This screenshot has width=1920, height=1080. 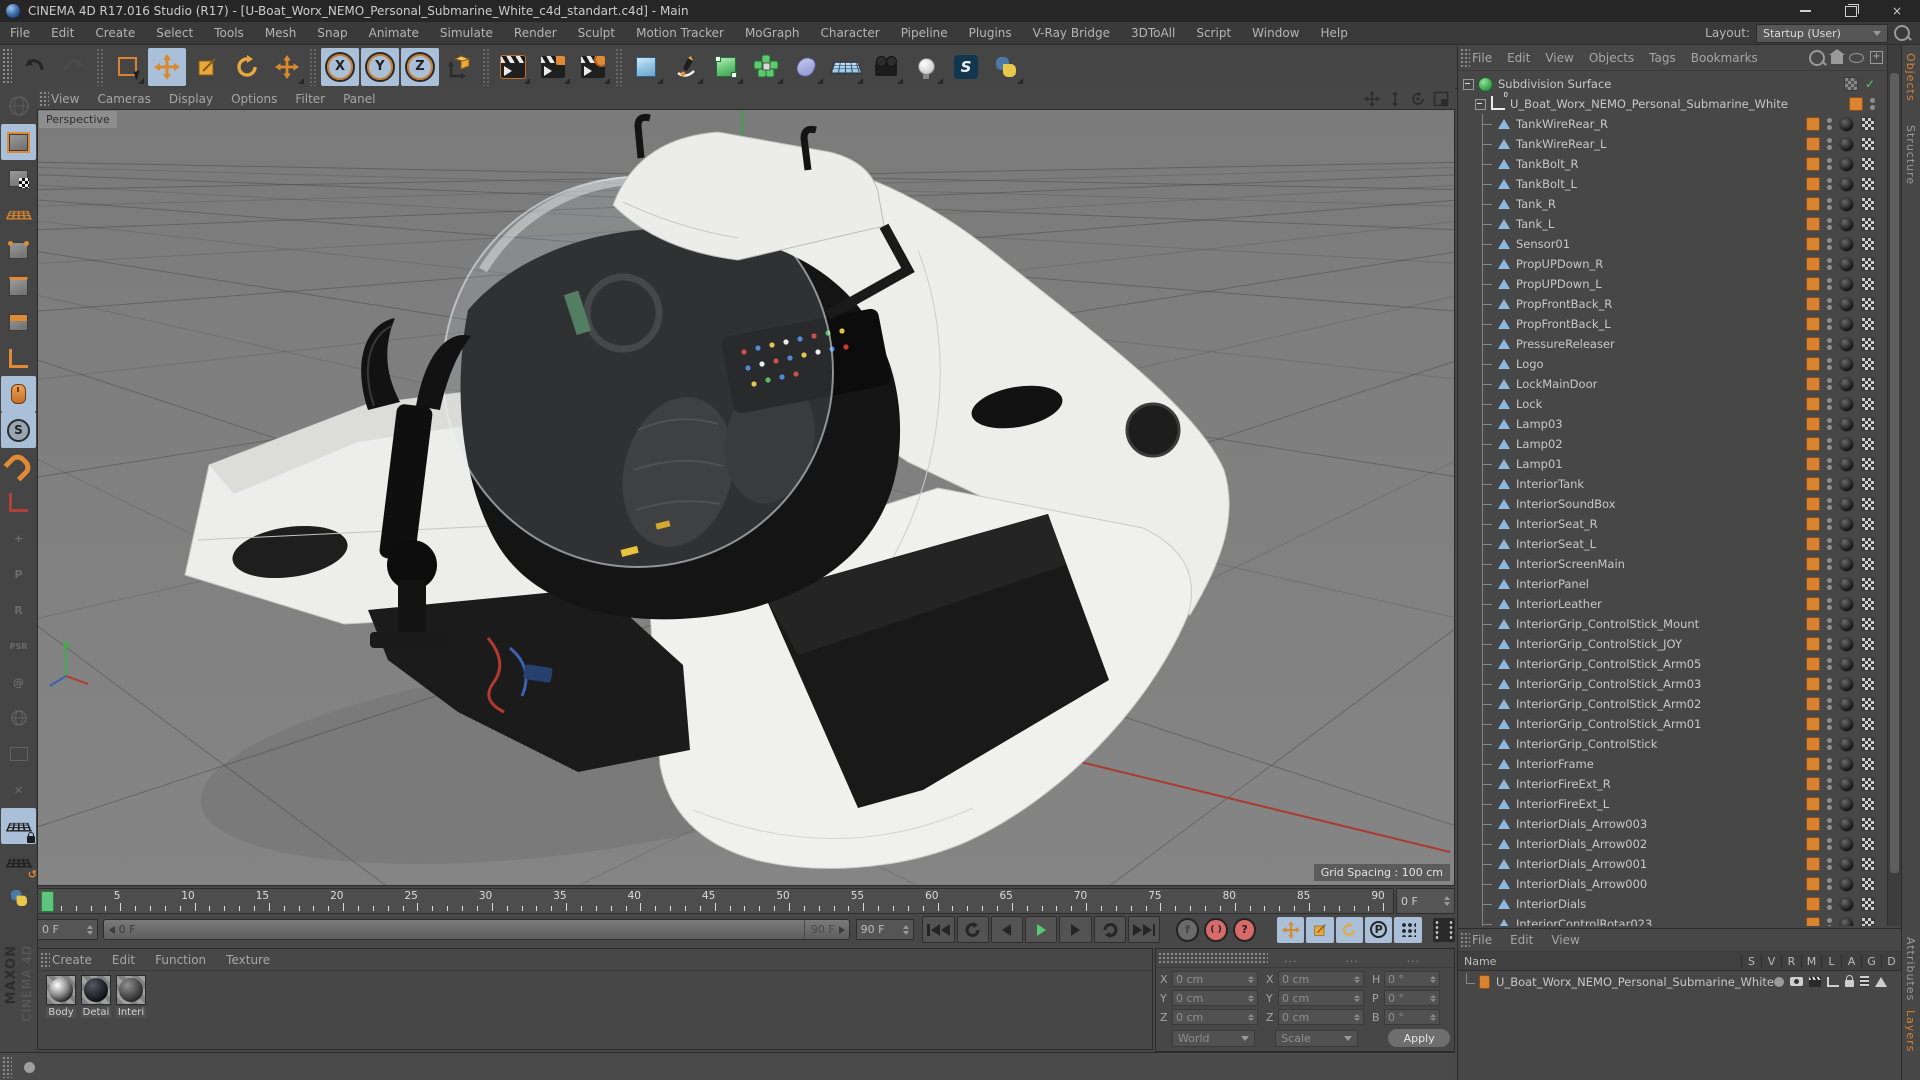 What do you see at coordinates (18, 286) in the screenshot?
I see `edges-mode-button` at bounding box center [18, 286].